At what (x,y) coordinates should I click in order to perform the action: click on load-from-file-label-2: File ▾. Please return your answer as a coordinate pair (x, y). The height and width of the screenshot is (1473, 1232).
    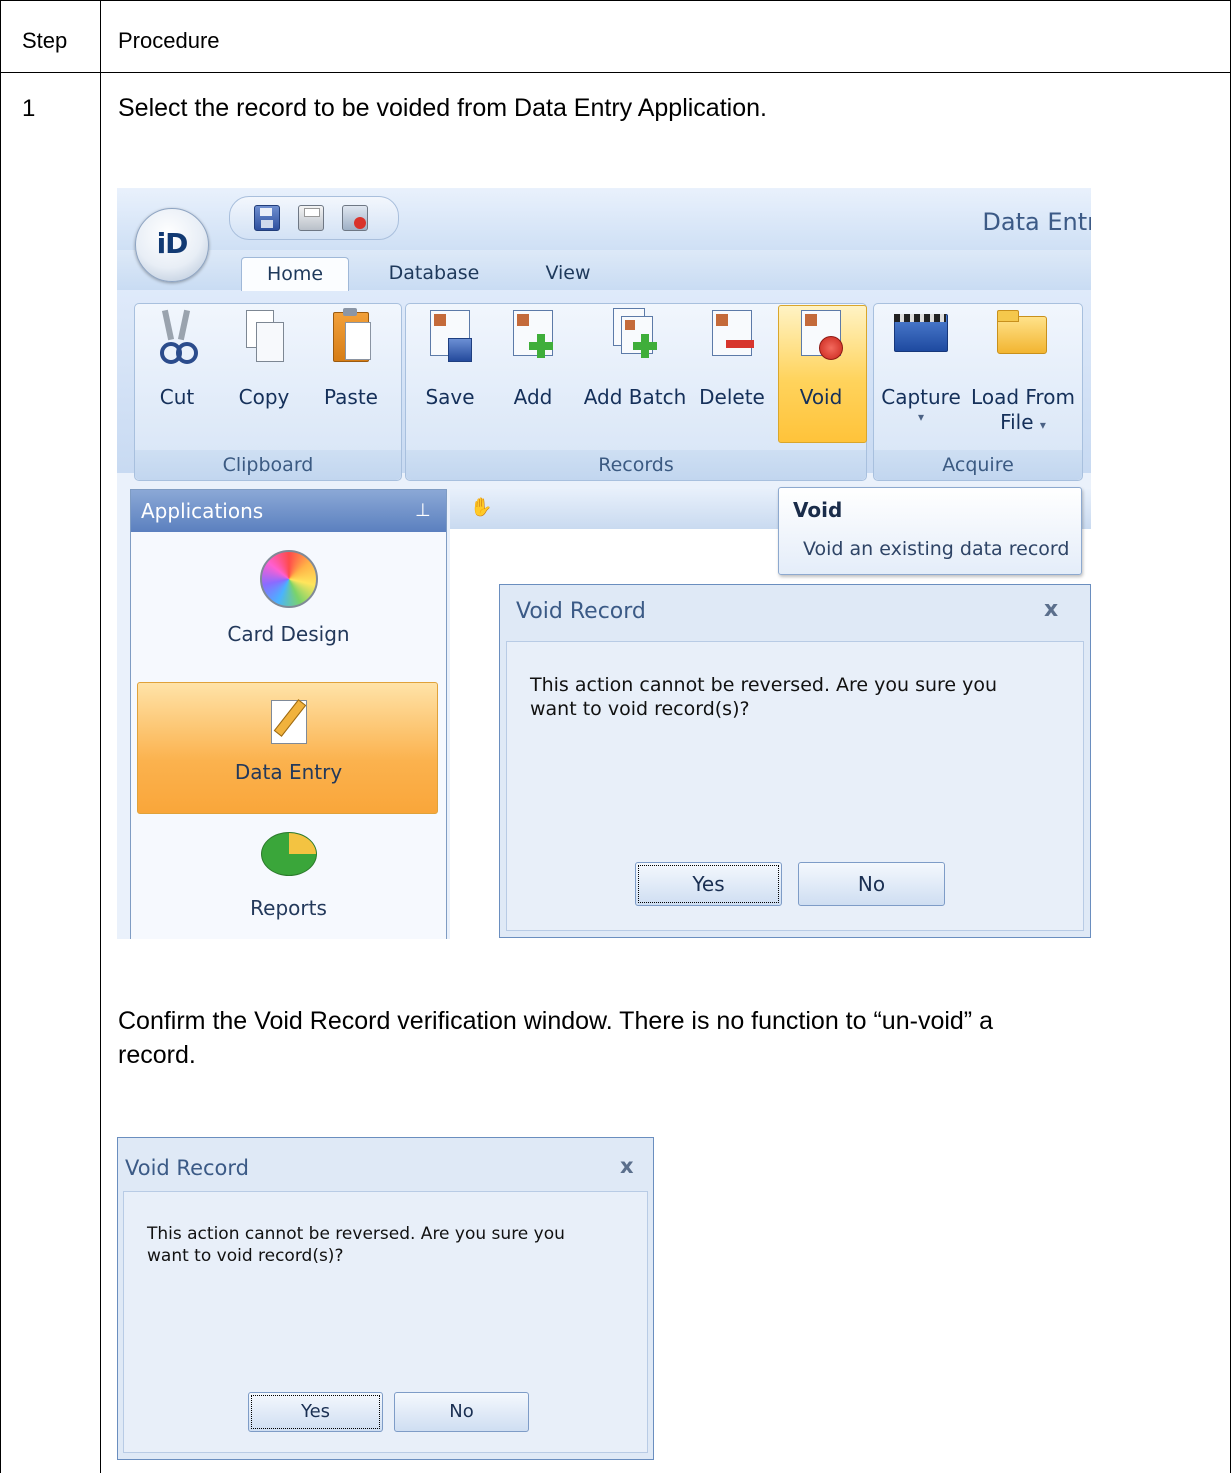
    Looking at the image, I should click on (1023, 422).